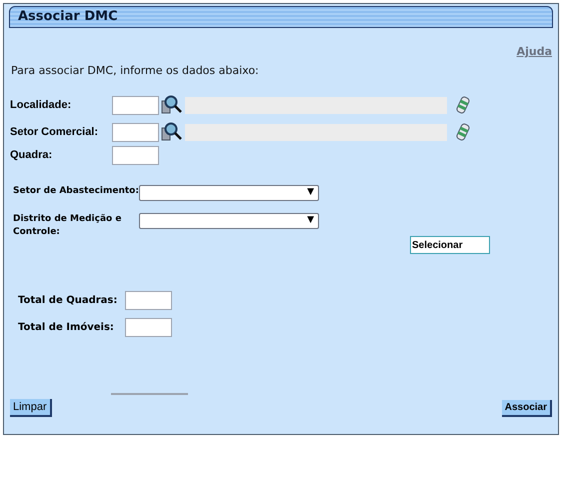 Image resolution: width=585 pixels, height=479 pixels. I want to click on submit-button: Associar, so click(527, 408).